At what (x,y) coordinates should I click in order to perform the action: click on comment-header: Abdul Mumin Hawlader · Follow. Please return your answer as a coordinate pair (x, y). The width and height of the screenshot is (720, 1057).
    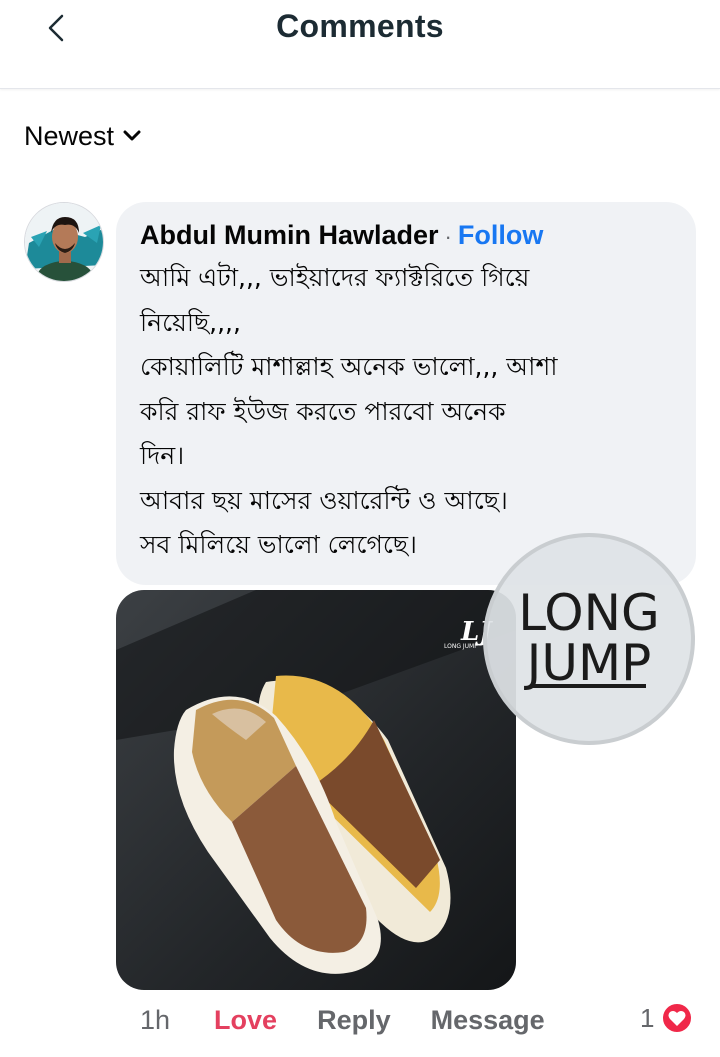
    Looking at the image, I should click on (406, 236).